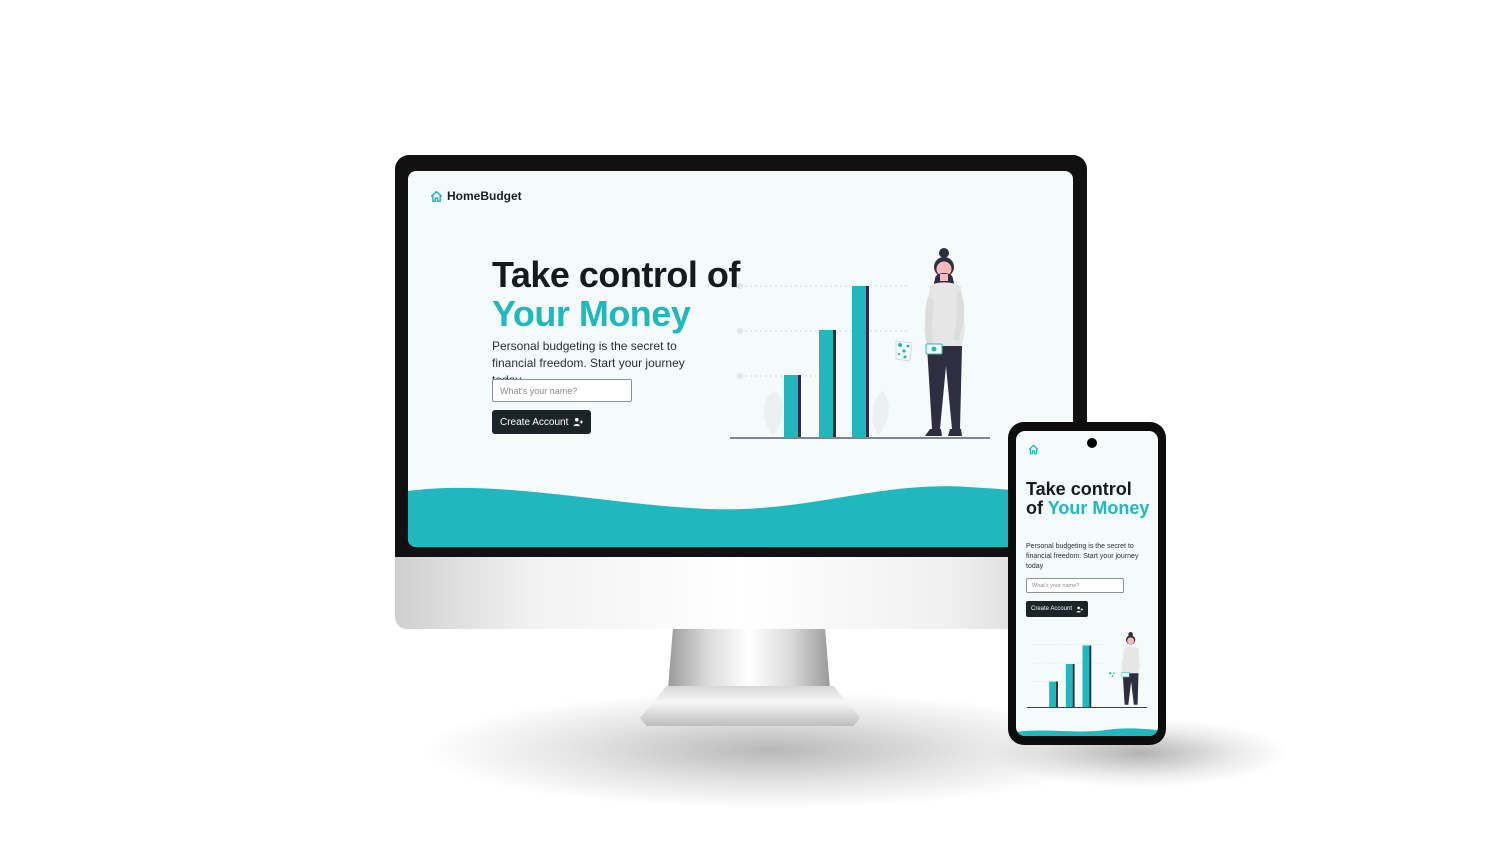  What do you see at coordinates (436, 196) in the screenshot?
I see `house-icon` at bounding box center [436, 196].